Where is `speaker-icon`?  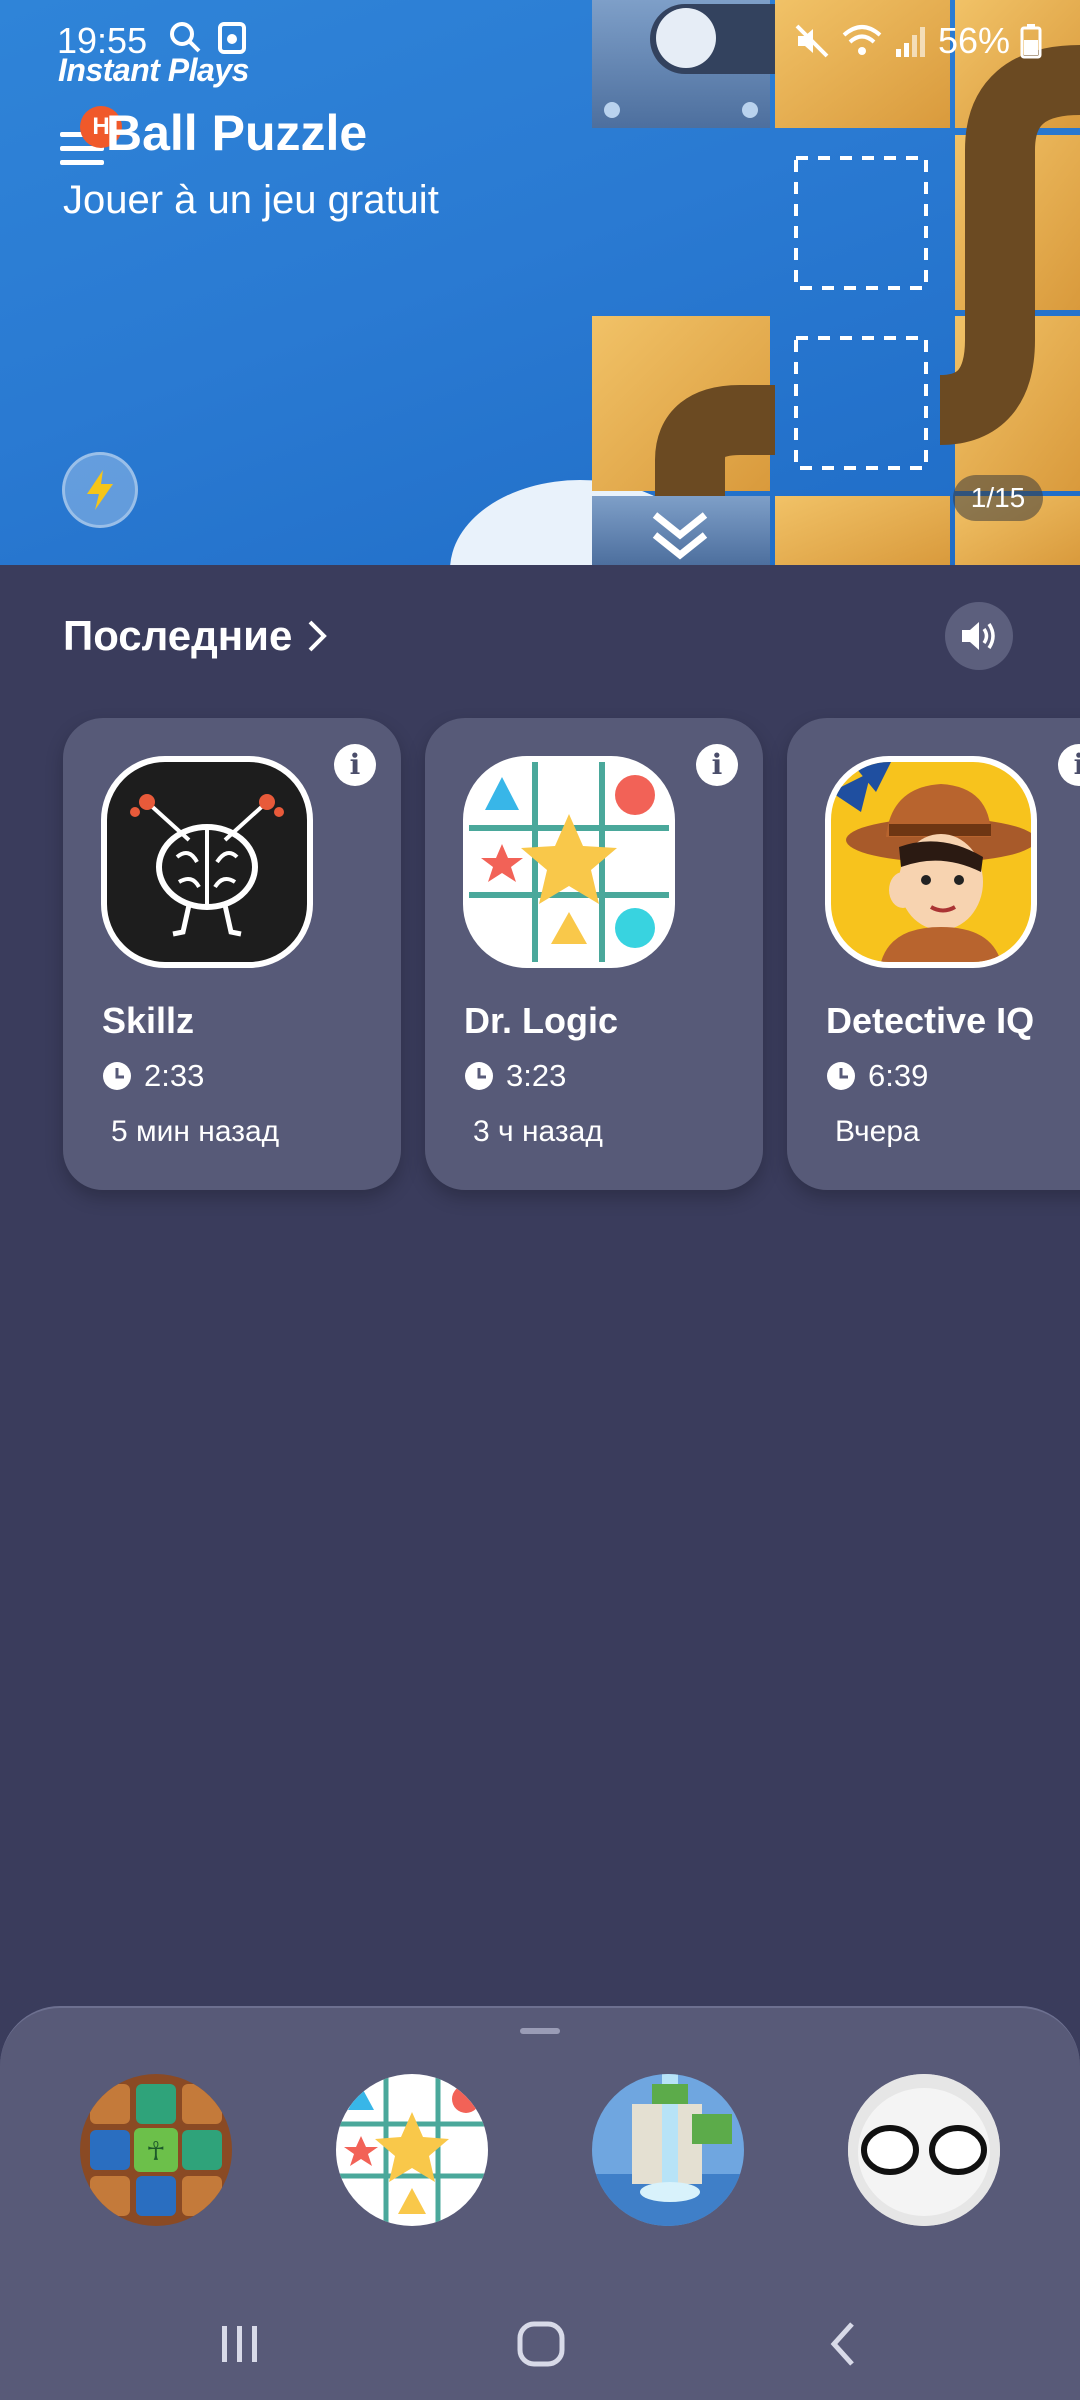
speaker-icon is located at coordinates (978, 636).